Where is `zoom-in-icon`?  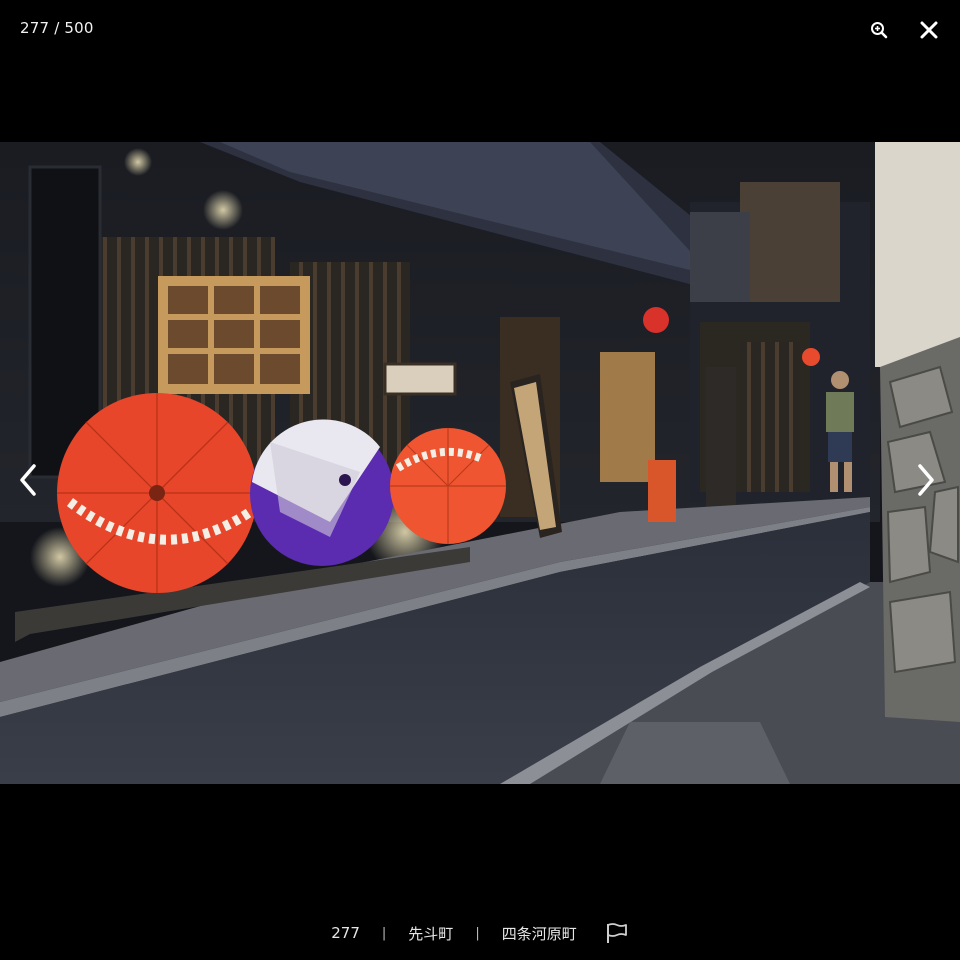
zoom-in-icon is located at coordinates (879, 30).